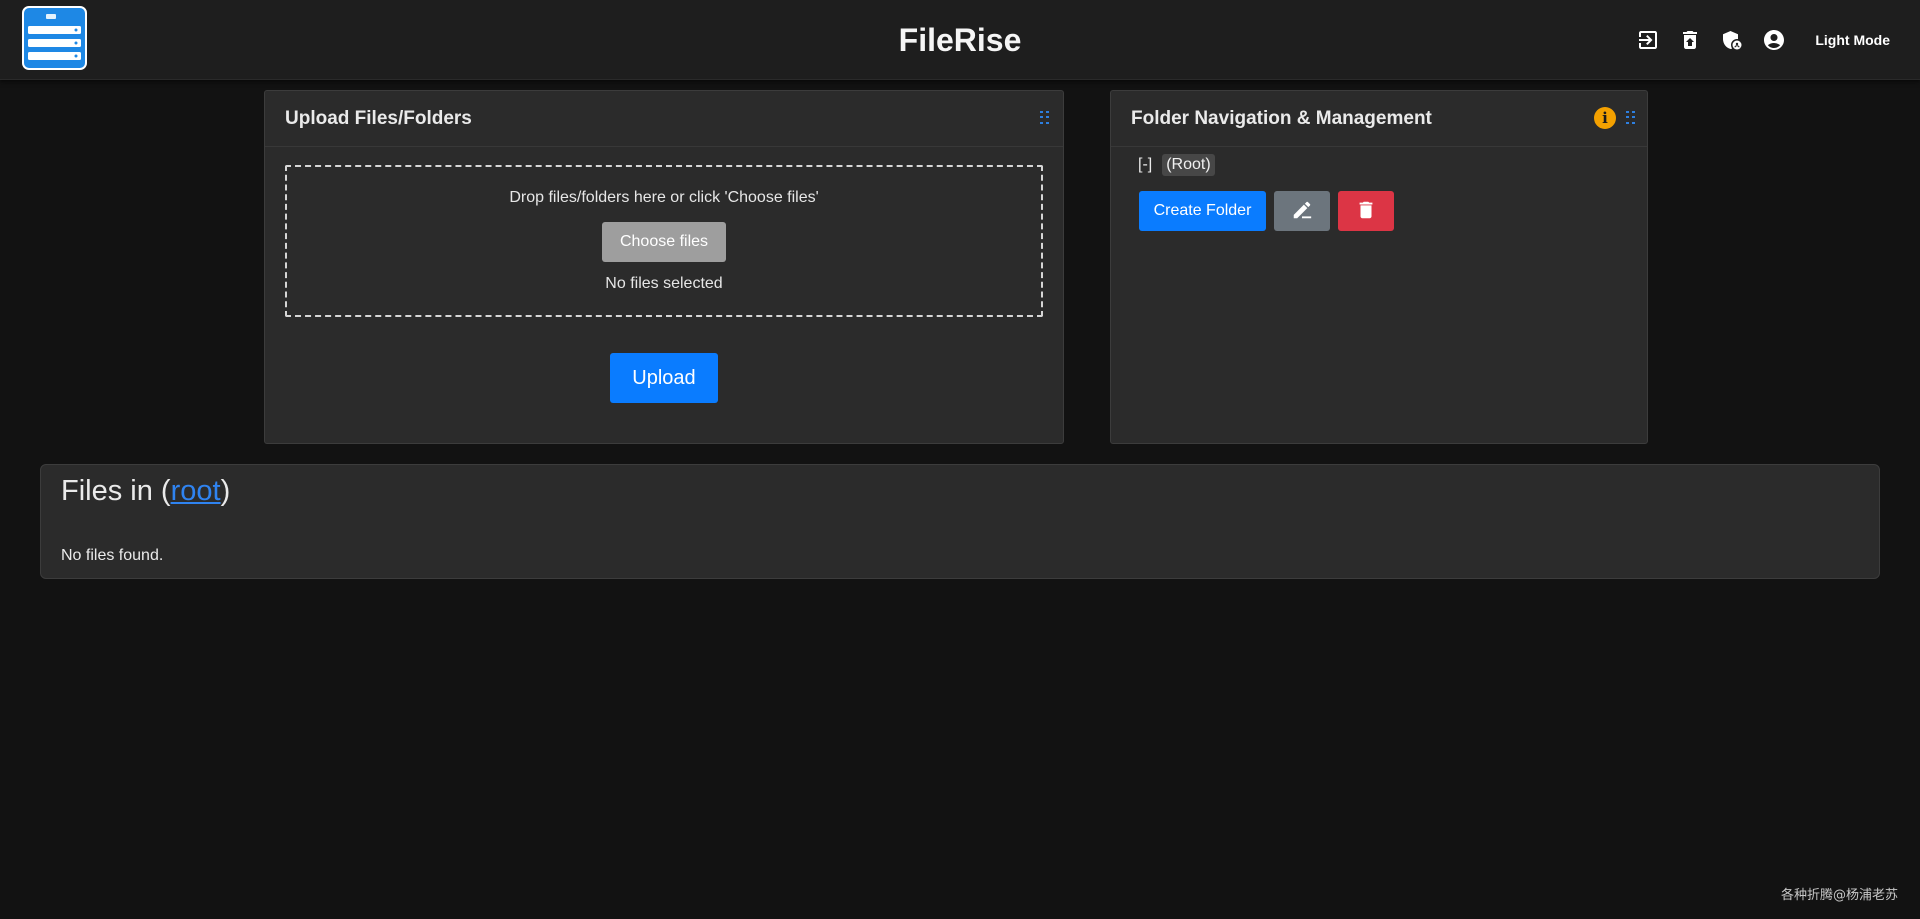 This screenshot has height=919, width=1920. What do you see at coordinates (1281, 118) in the screenshot?
I see `folder-card-title: Folder Navigation & Management` at bounding box center [1281, 118].